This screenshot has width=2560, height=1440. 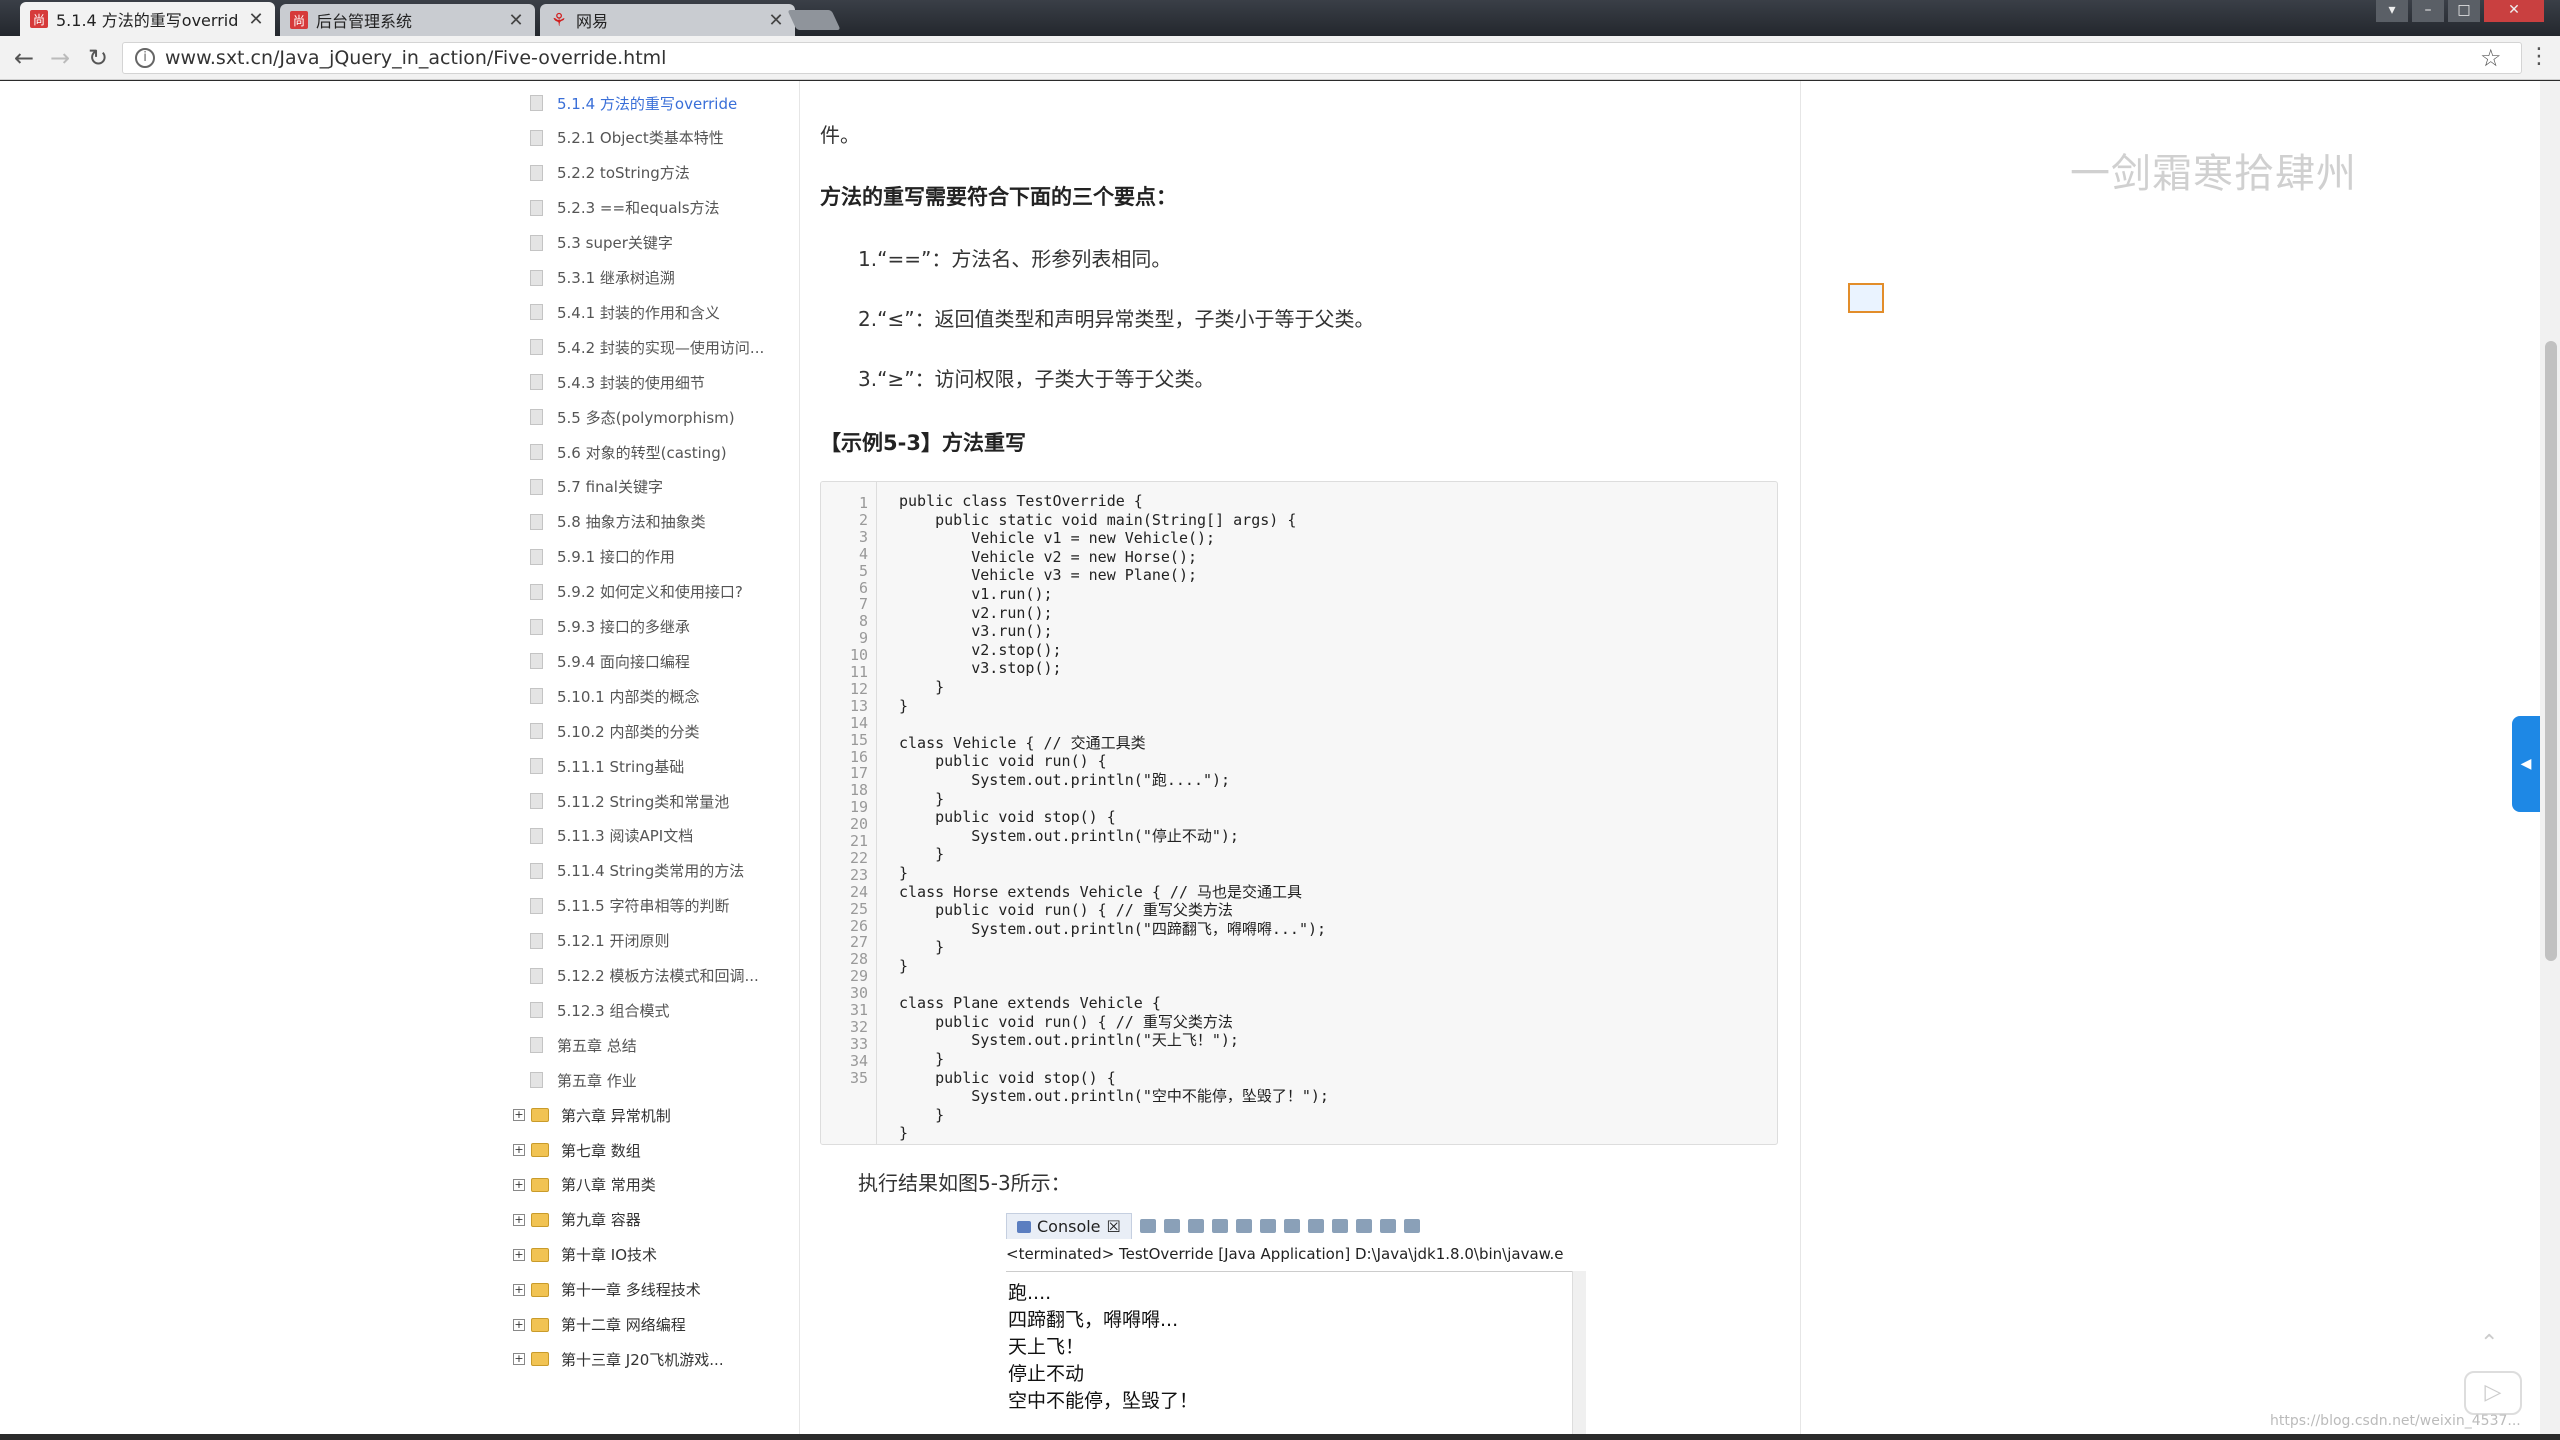 I want to click on toc-item: 5.12.1 开闭原则, so click(x=587, y=941).